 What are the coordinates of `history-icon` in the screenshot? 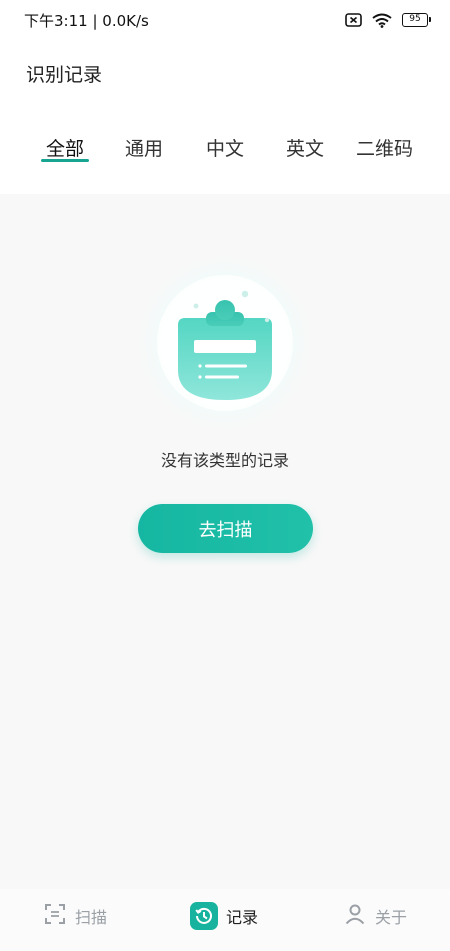 It's located at (204, 916).